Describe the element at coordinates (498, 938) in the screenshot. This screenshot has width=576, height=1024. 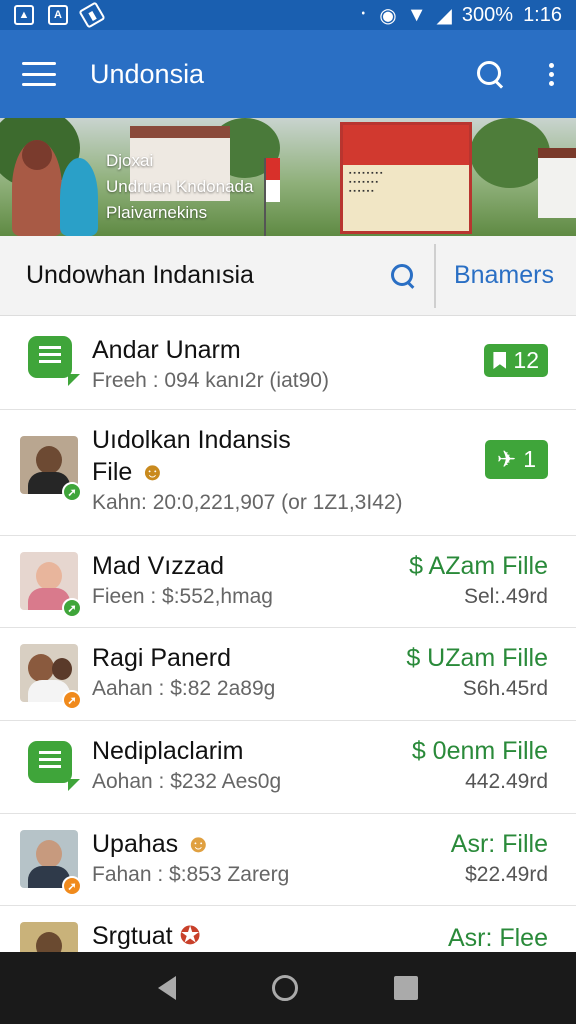
I see `price-label: Asr: Flee` at that location.